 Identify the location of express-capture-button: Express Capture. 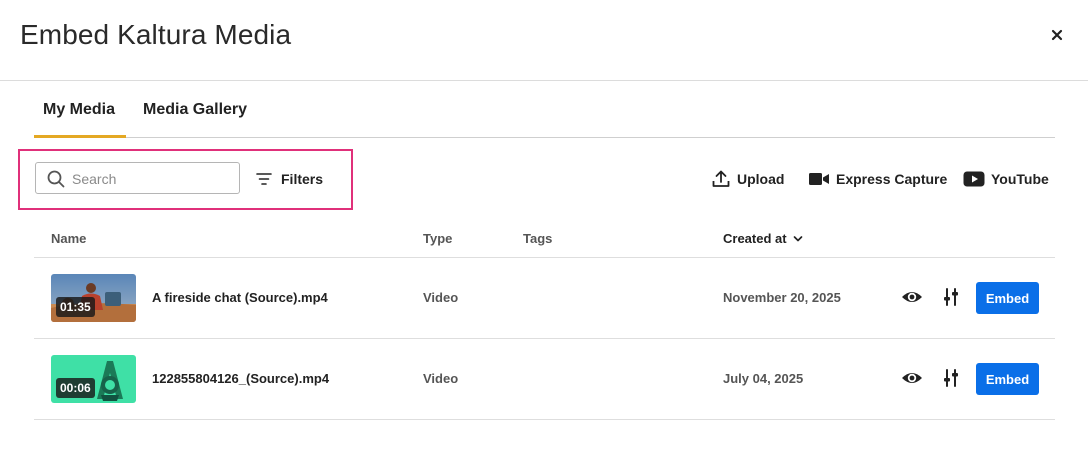
(877, 179).